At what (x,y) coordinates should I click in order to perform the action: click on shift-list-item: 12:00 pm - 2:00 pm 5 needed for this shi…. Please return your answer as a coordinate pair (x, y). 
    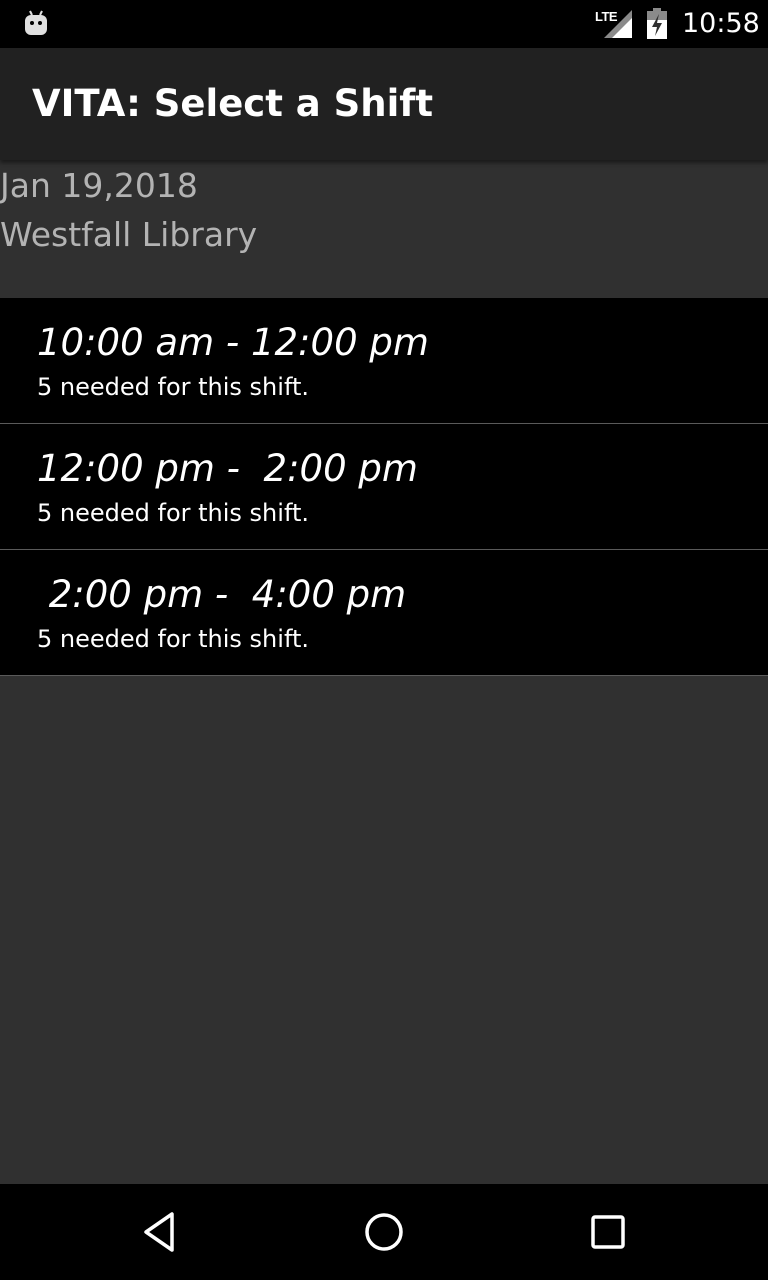
    Looking at the image, I should click on (384, 487).